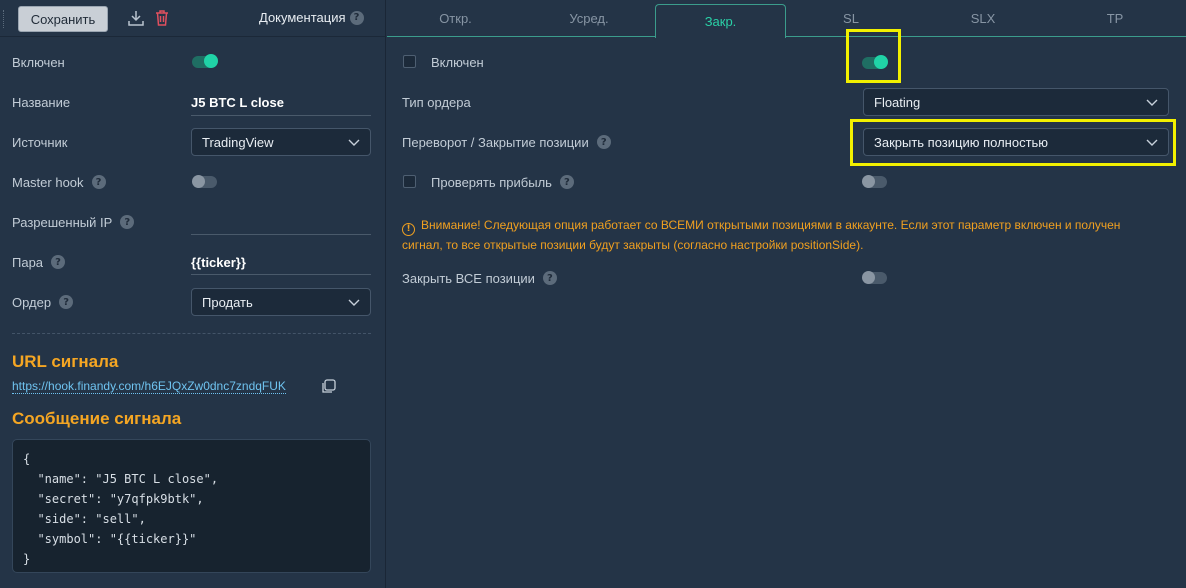 The width and height of the screenshot is (1186, 588). I want to click on close-all-text: Закрыть ВСЕ позиции, so click(468, 278).